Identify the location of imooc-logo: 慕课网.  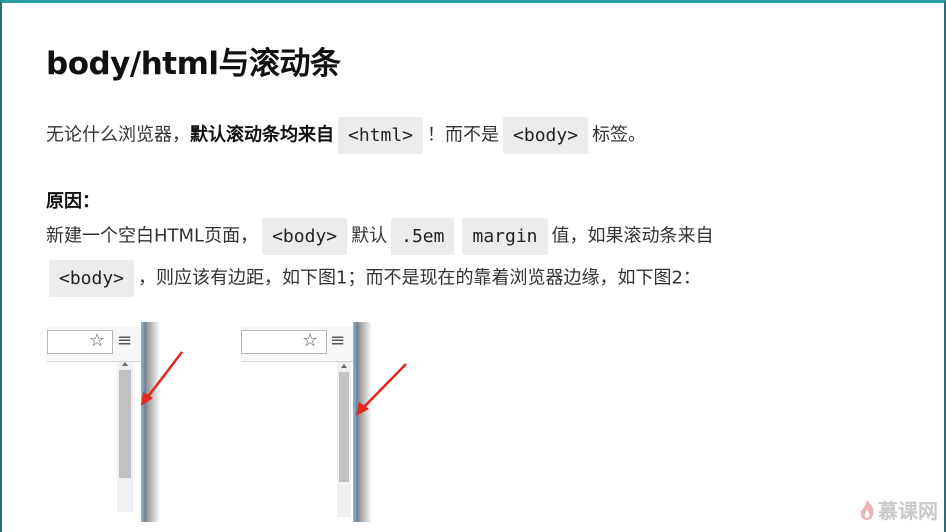
(898, 509).